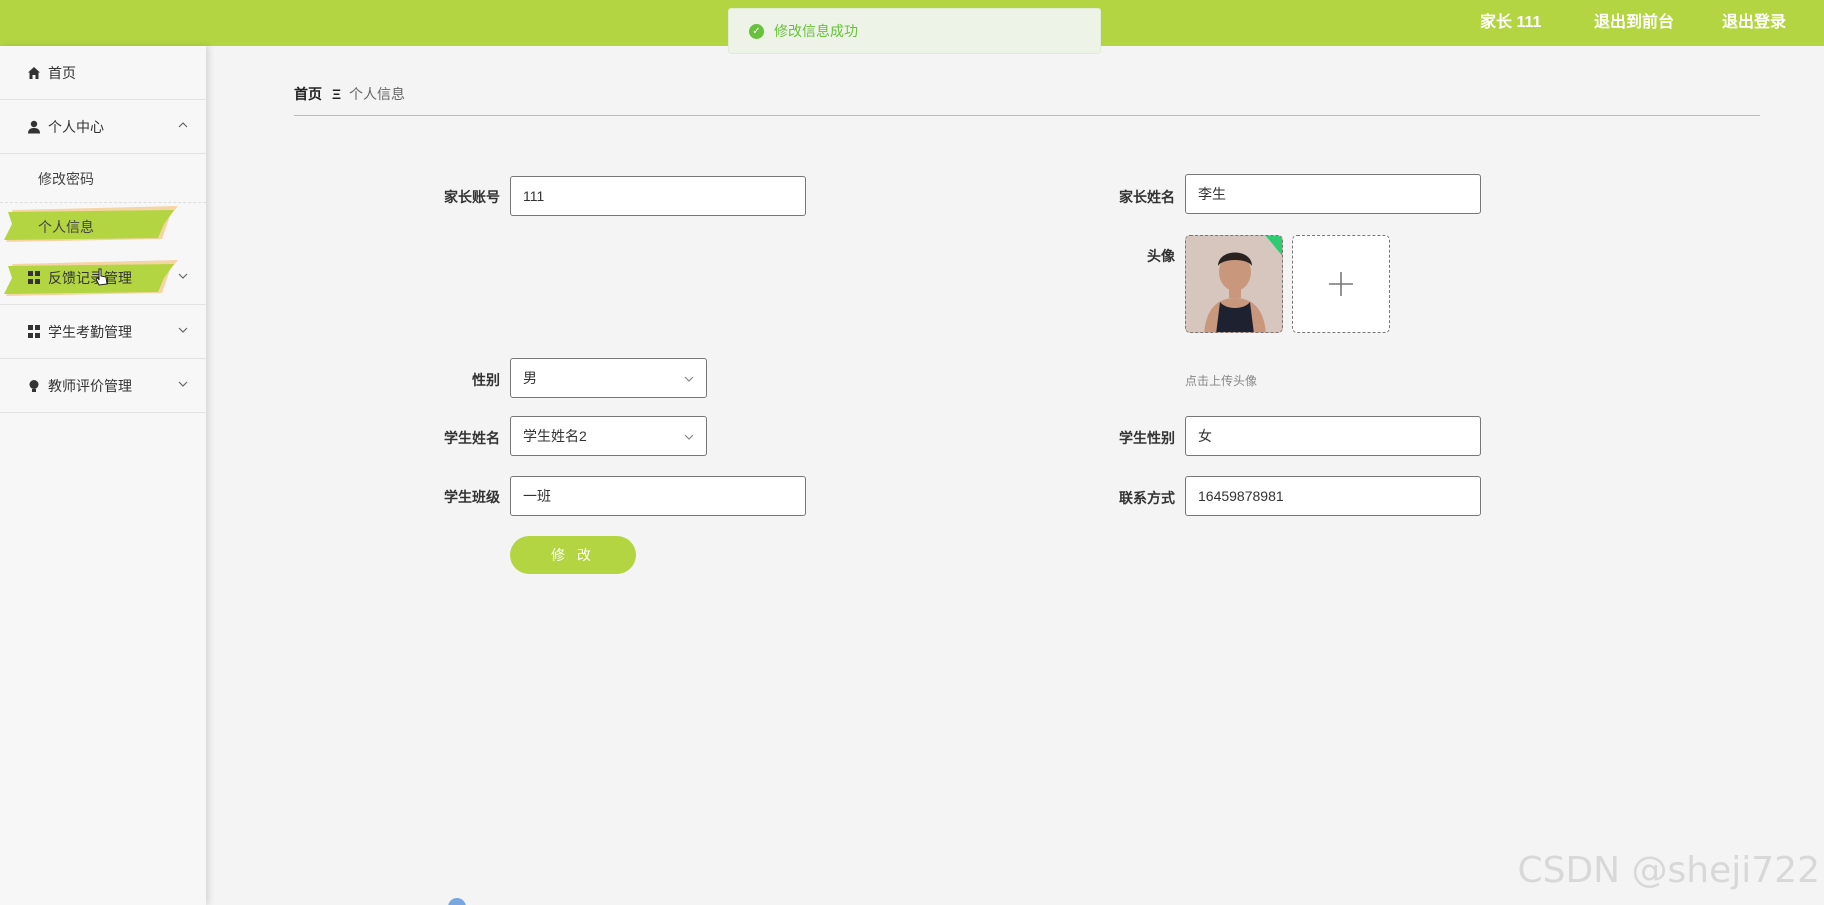  I want to click on toast-message: 修改信息成功, so click(816, 31).